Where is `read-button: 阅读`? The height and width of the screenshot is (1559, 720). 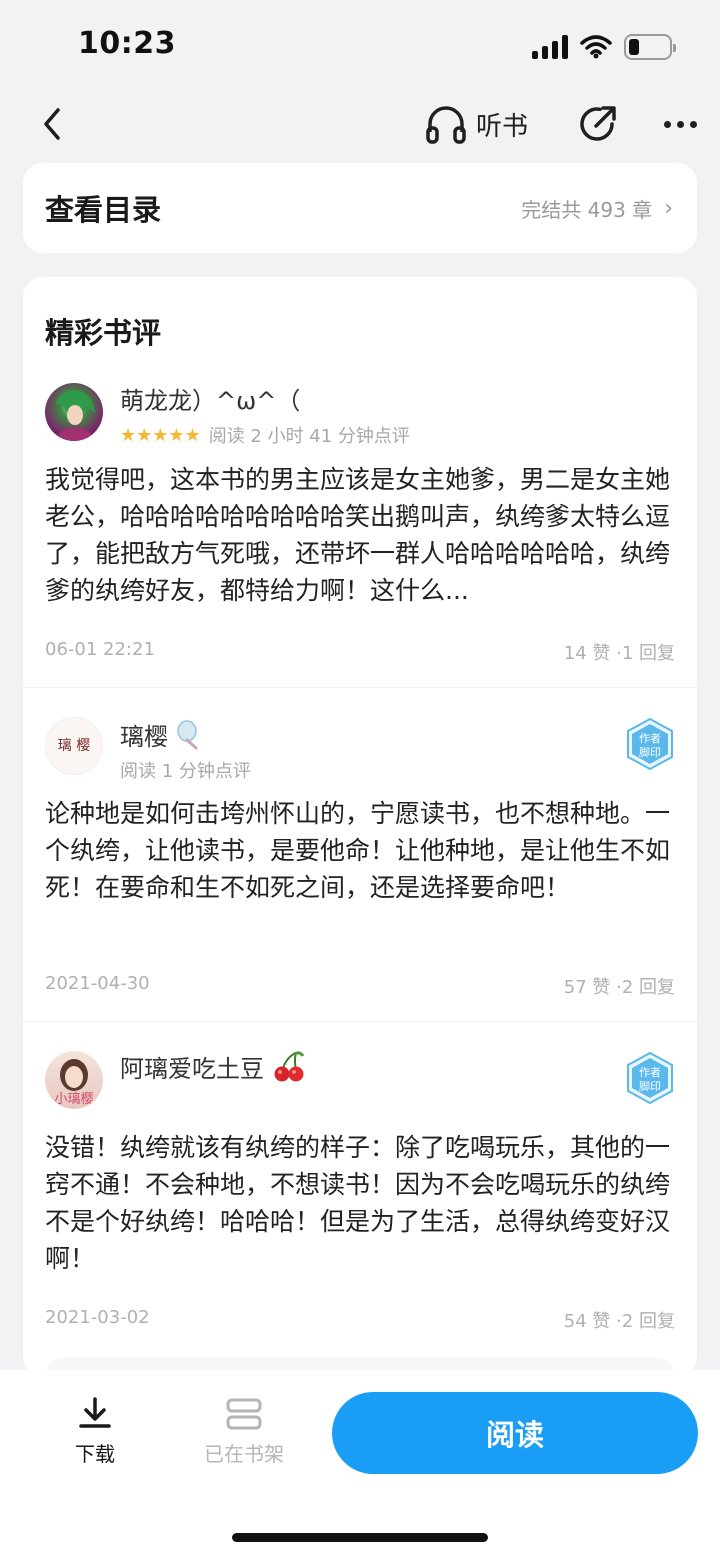 read-button: 阅读 is located at coordinates (515, 1433).